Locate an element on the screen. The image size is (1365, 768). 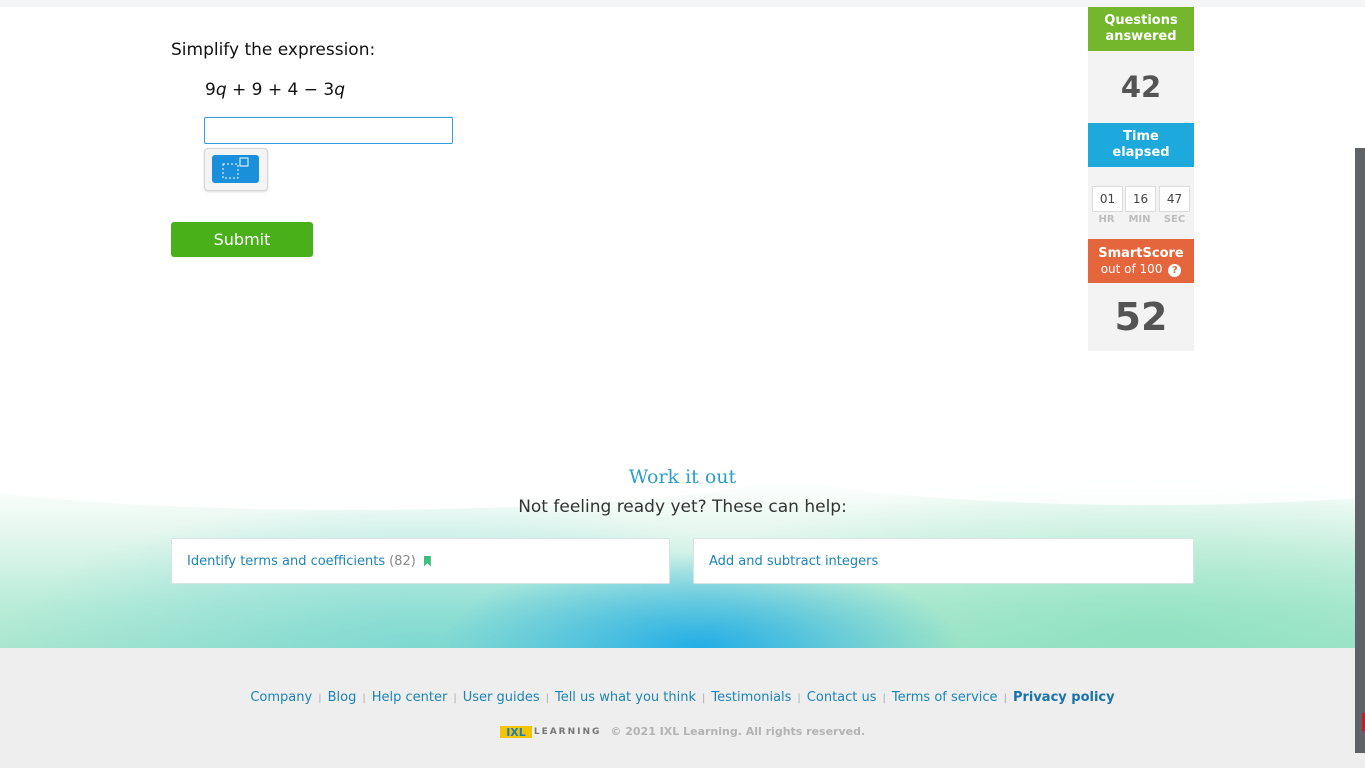
skill-link: Identify terms and coefficients is located at coordinates (286, 561).